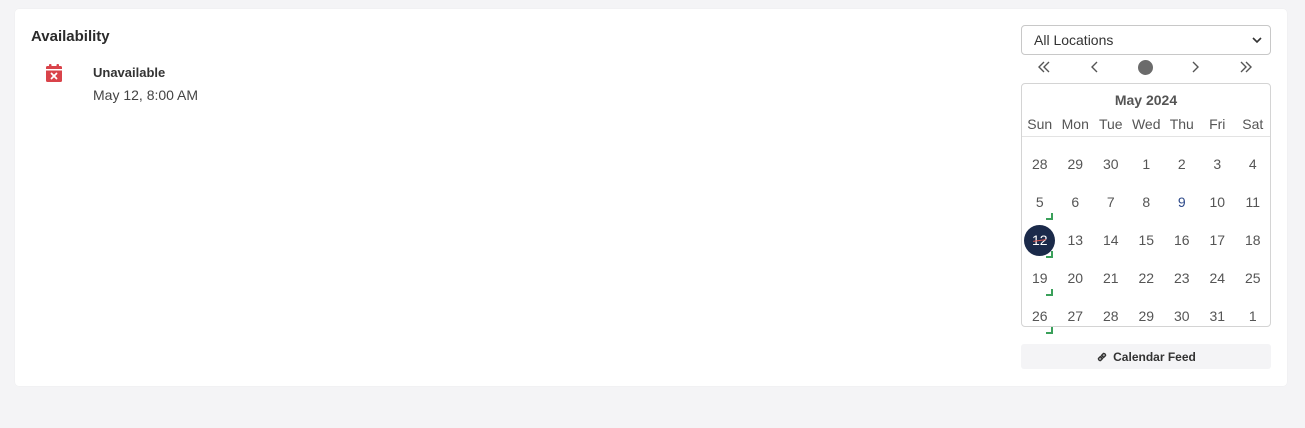 The width and height of the screenshot is (1305, 428). I want to click on entry-time: May 12, 8:00 AM, so click(146, 95).